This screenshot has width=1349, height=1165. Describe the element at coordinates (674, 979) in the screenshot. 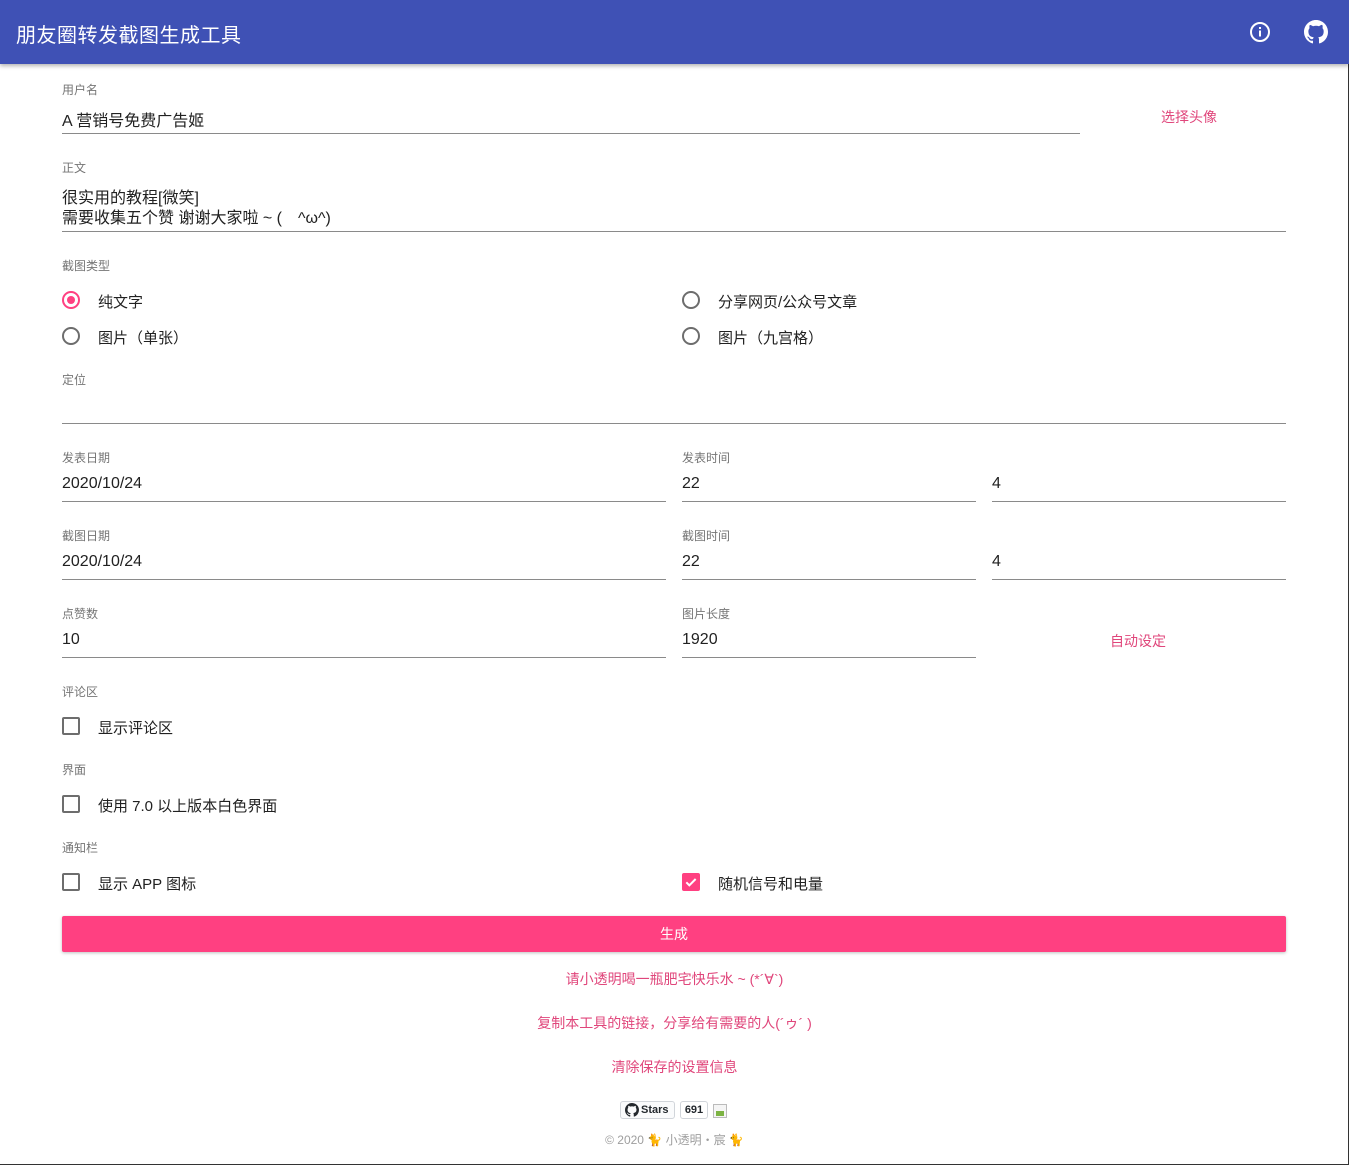

I see `donate-link: 请小透明喝一瓶肥宅快乐水 ~ (*´∀`)` at that location.